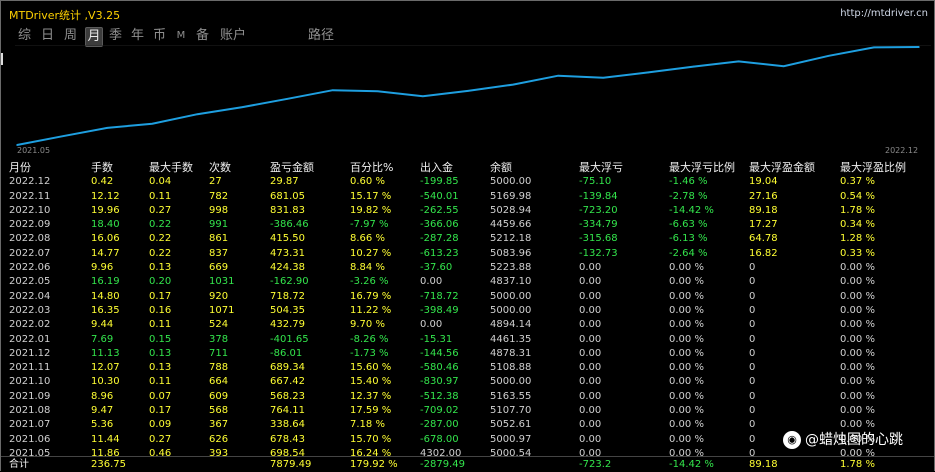  I want to click on header-percent: 百分比%, so click(371, 168).